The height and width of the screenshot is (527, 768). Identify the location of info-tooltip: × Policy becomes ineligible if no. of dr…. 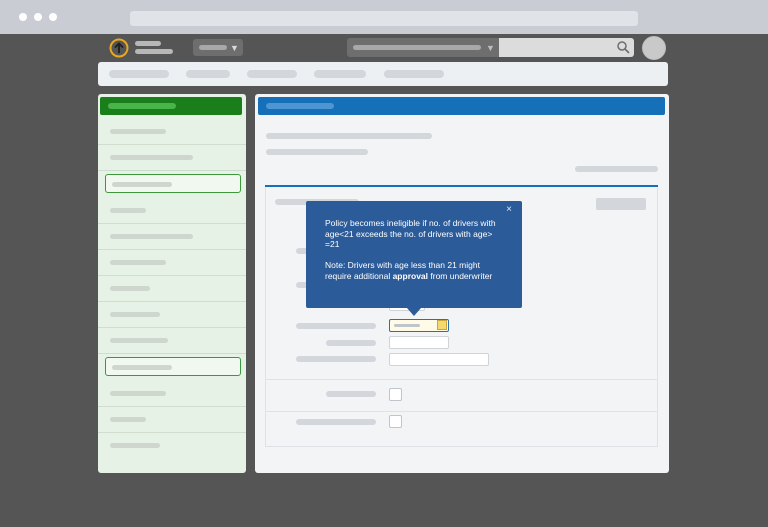
(414, 254).